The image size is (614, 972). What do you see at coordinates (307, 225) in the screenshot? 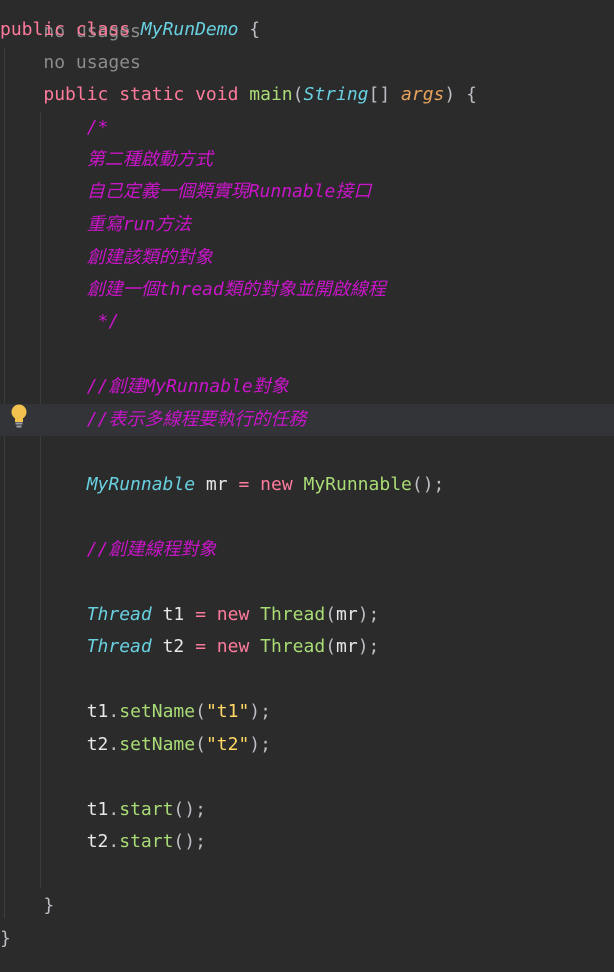
I see `comment-line: 重寫run方法` at bounding box center [307, 225].